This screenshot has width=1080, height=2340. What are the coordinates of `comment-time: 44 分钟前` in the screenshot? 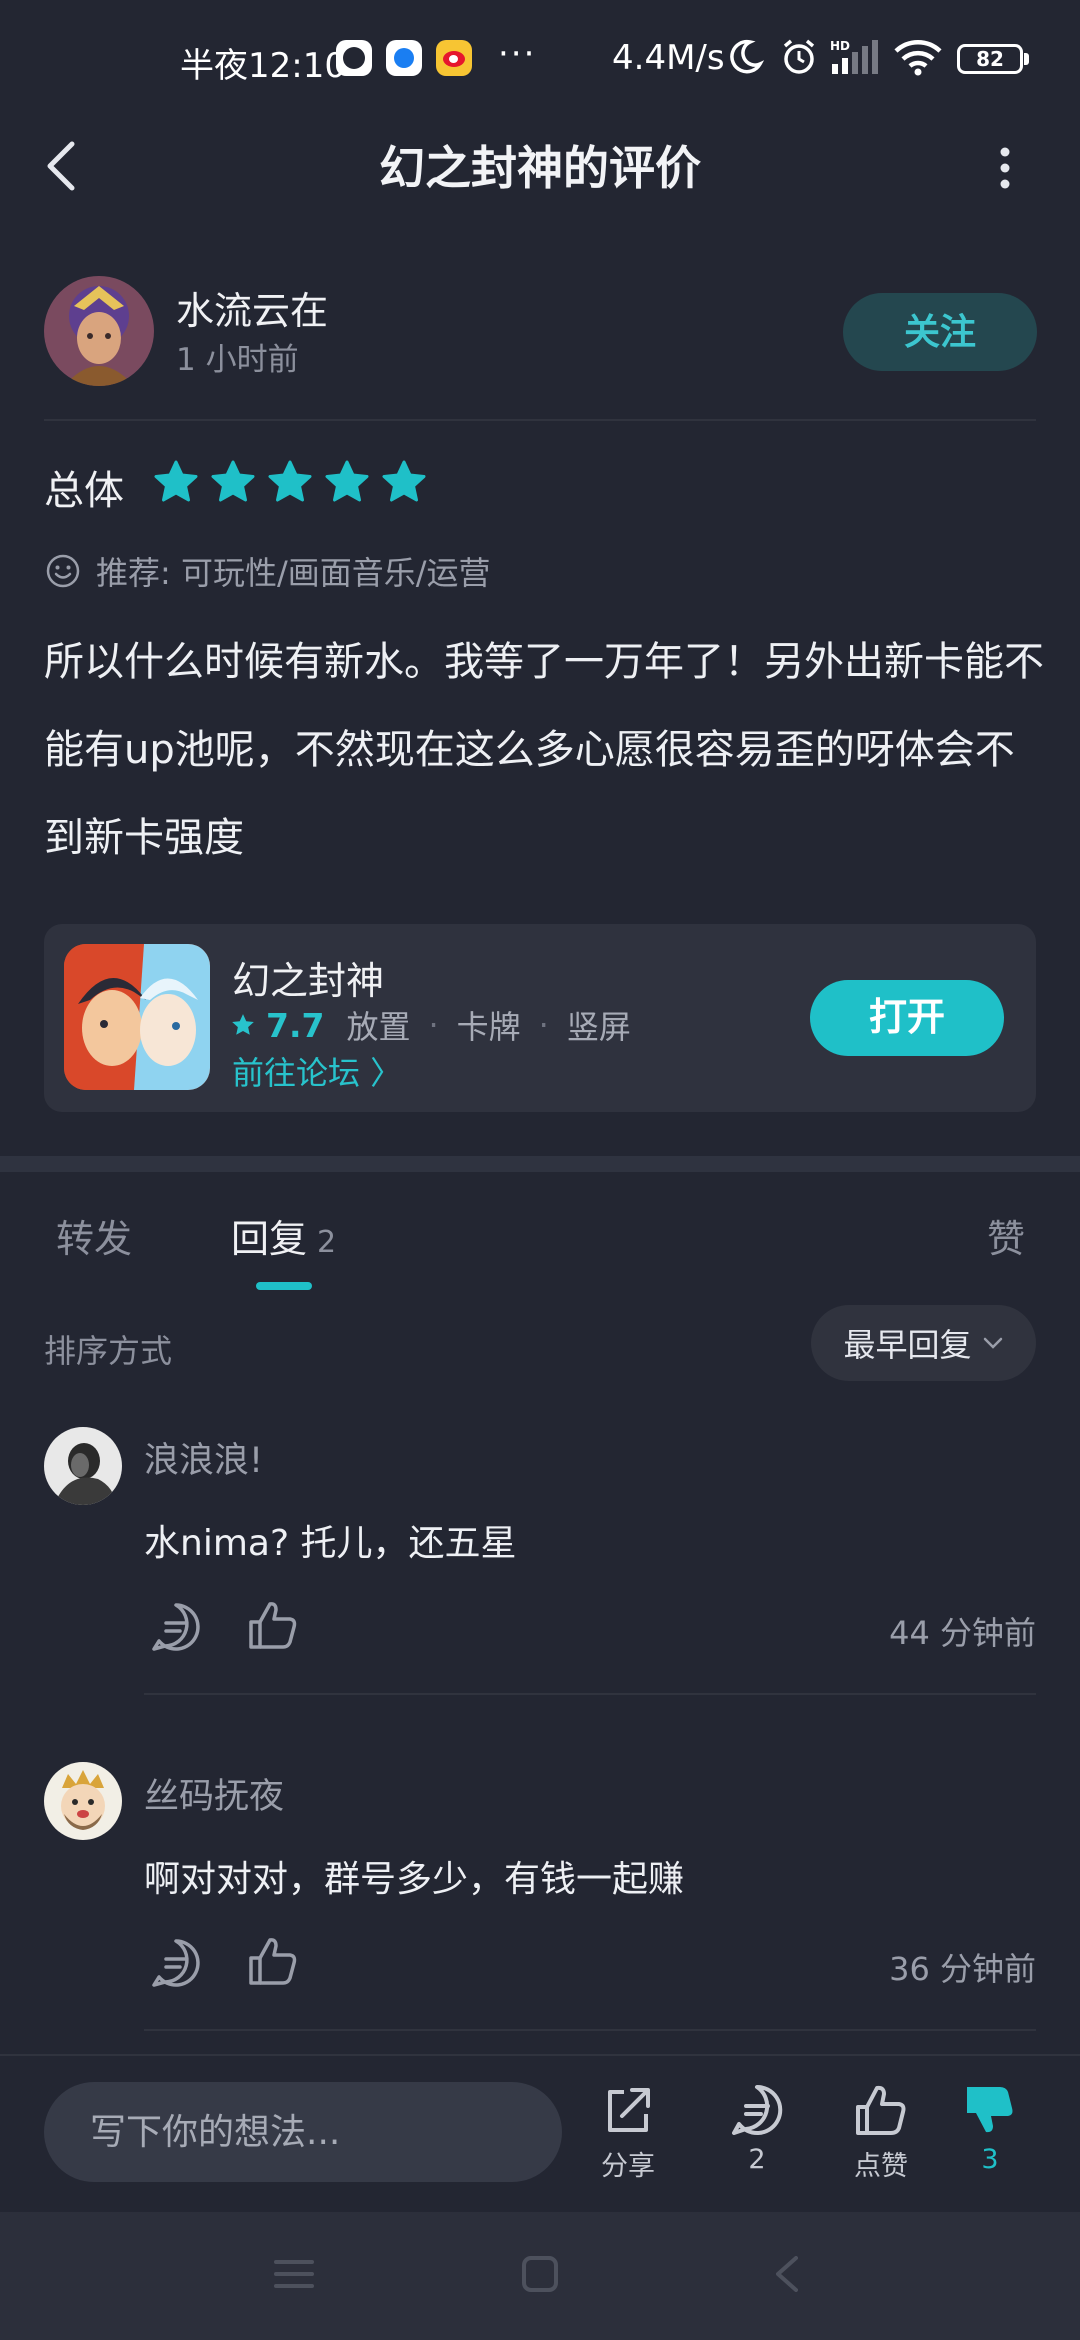 It's located at (962, 1633).